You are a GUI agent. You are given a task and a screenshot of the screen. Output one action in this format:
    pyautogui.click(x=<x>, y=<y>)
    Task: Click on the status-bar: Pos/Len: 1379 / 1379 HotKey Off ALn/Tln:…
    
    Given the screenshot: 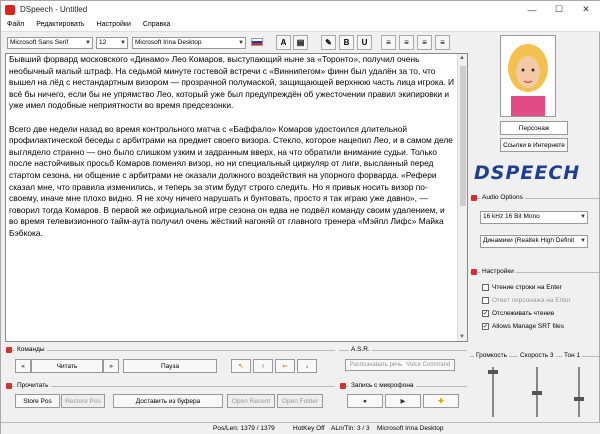 What is the action you would take?
    pyautogui.click(x=300, y=428)
    